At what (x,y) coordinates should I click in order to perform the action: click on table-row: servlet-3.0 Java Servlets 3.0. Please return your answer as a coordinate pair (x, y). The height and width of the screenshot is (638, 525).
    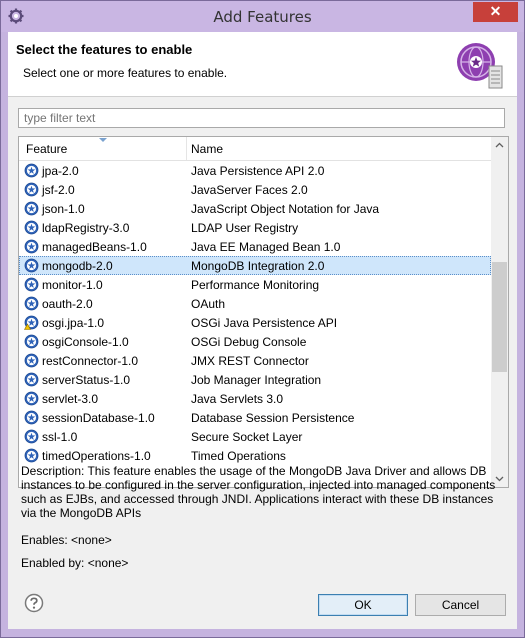
    Looking at the image, I should click on (255, 398).